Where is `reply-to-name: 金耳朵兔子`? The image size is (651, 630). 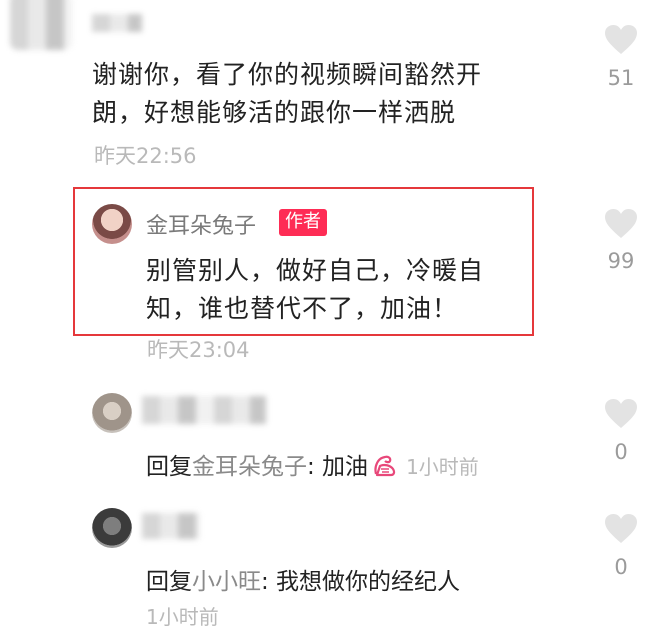
reply-to-name: 金耳朵兔子 is located at coordinates (249, 467).